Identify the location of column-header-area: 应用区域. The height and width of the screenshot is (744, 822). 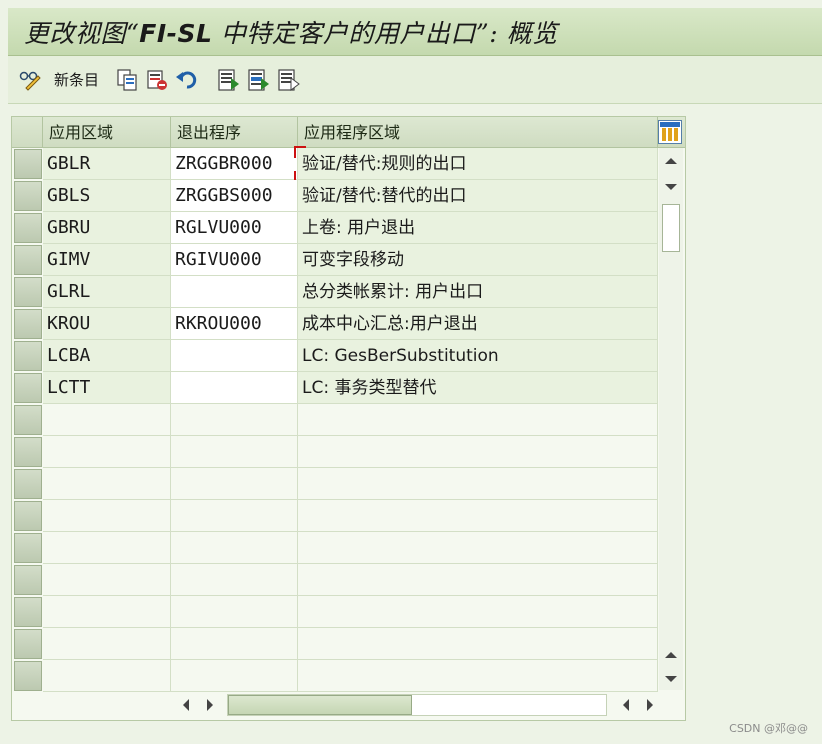
(107, 132).